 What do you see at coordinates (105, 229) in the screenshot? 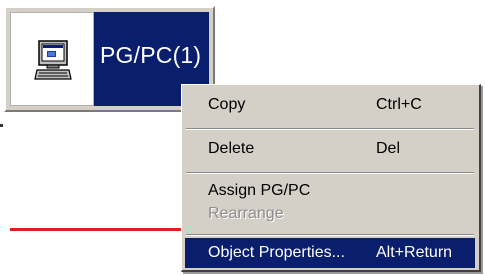
I see `network-connection-line` at bounding box center [105, 229].